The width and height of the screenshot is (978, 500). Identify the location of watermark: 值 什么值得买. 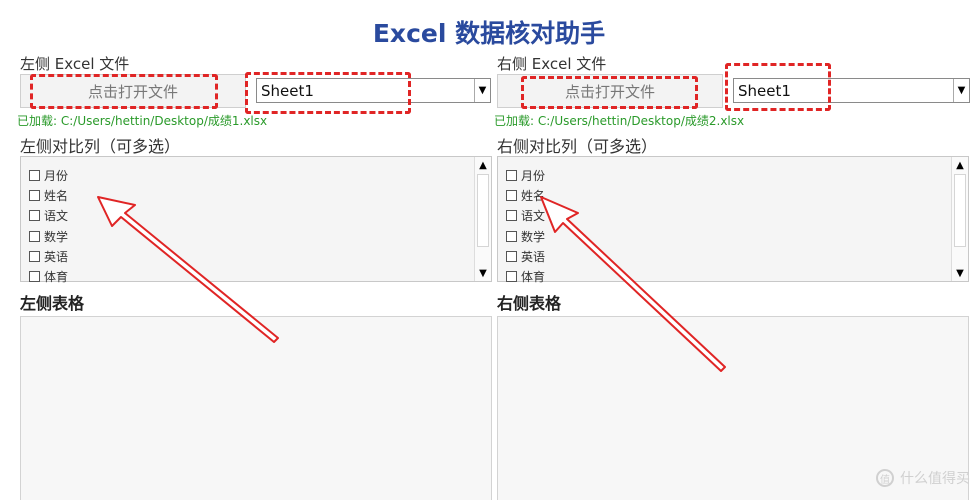
(923, 478).